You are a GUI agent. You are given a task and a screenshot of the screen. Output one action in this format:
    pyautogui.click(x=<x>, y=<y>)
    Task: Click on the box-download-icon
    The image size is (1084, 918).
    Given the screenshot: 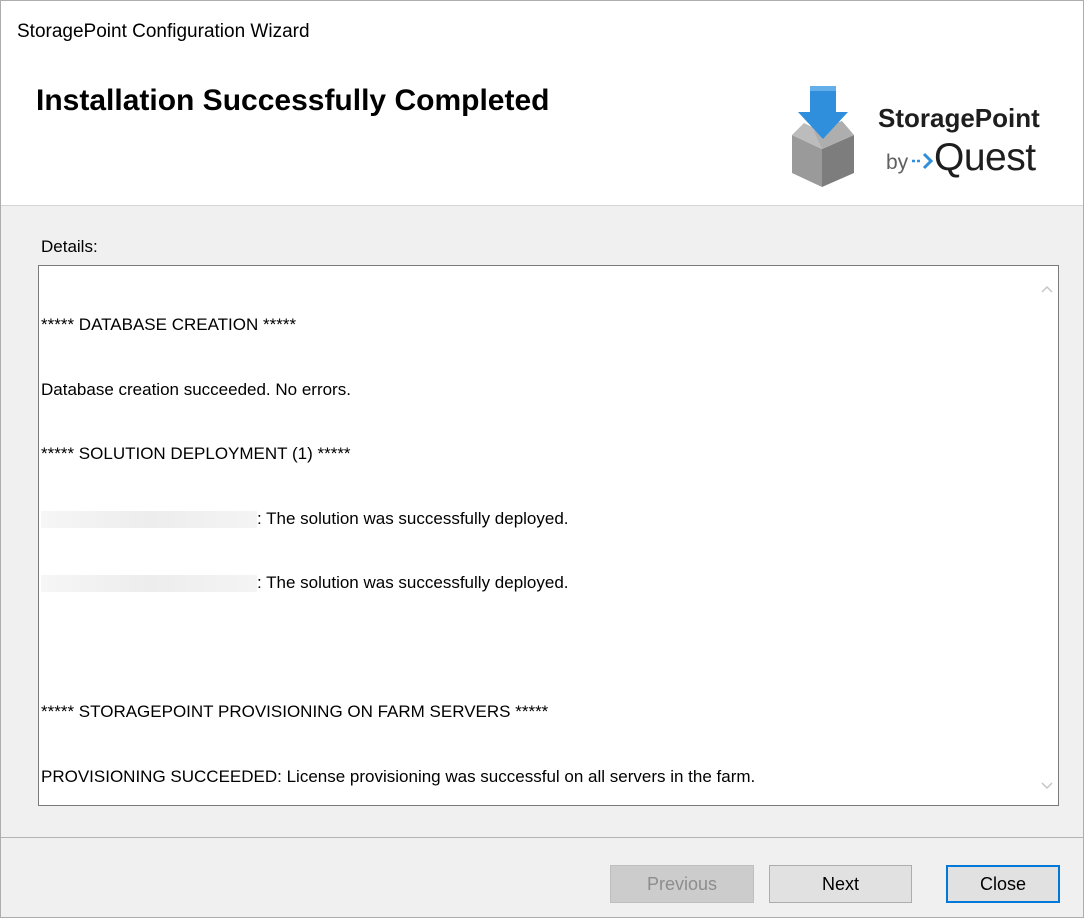 What is the action you would take?
    pyautogui.click(x=823, y=136)
    